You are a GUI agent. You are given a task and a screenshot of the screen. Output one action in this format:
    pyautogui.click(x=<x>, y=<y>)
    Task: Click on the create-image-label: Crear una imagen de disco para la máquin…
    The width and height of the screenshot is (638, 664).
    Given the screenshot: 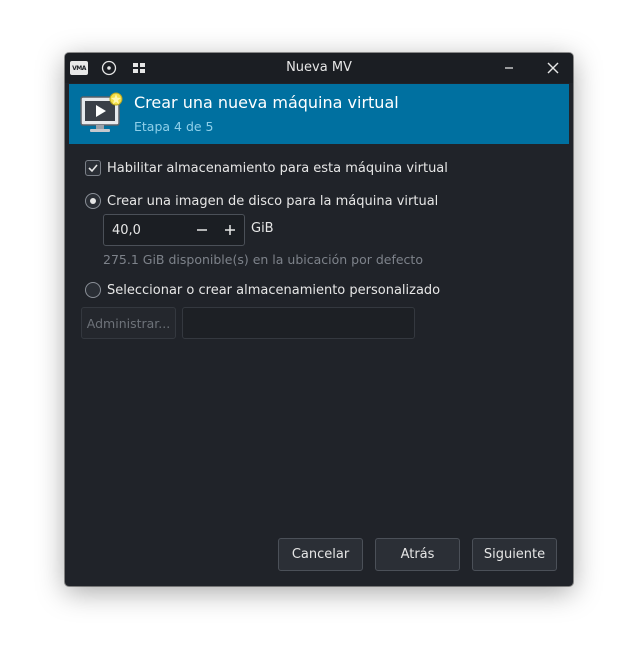 What is the action you would take?
    pyautogui.click(x=273, y=201)
    